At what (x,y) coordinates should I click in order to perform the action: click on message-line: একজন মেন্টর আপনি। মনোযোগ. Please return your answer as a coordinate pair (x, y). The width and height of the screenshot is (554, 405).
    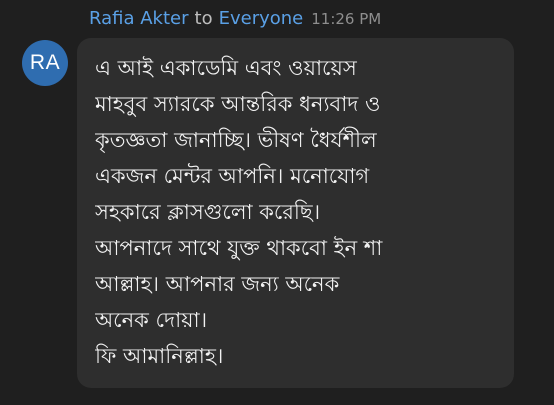
    Looking at the image, I should click on (232, 176).